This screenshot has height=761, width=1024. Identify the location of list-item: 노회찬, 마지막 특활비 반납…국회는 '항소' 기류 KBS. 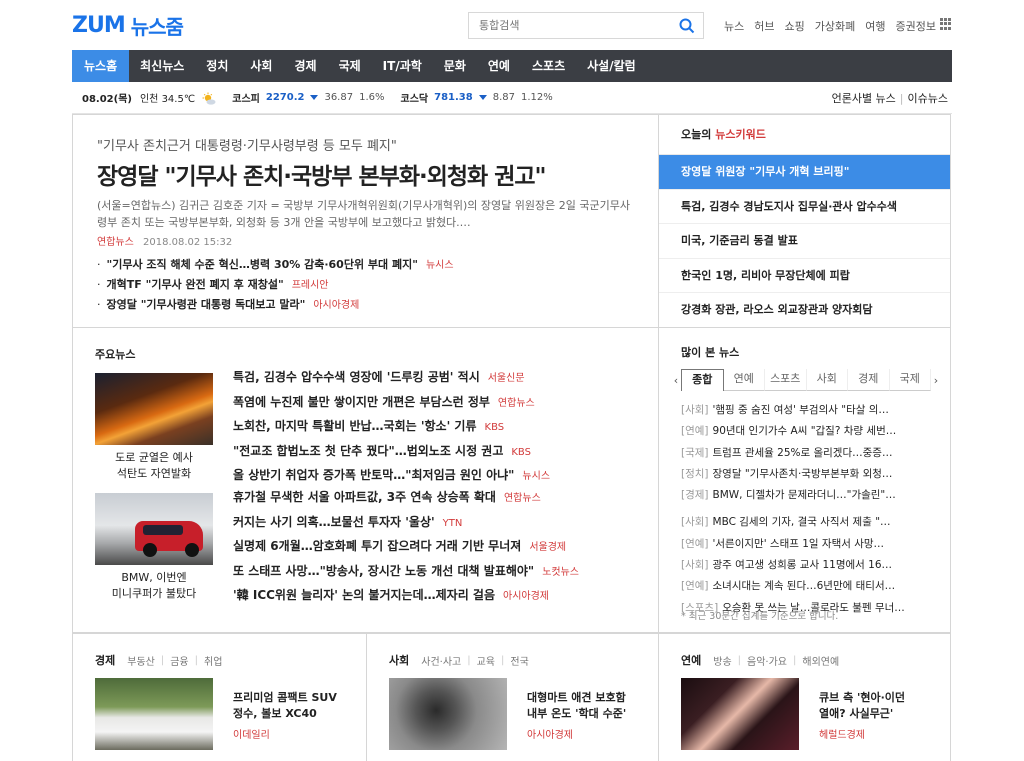
(391, 427).